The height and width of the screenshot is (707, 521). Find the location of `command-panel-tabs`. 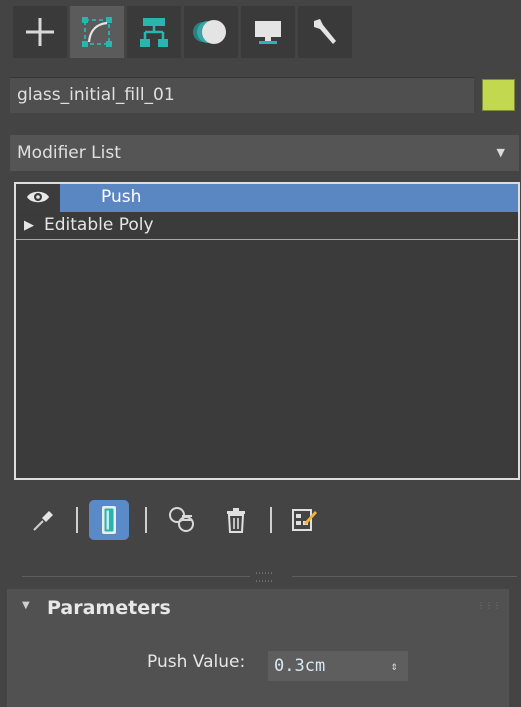

command-panel-tabs is located at coordinates (260, 29).